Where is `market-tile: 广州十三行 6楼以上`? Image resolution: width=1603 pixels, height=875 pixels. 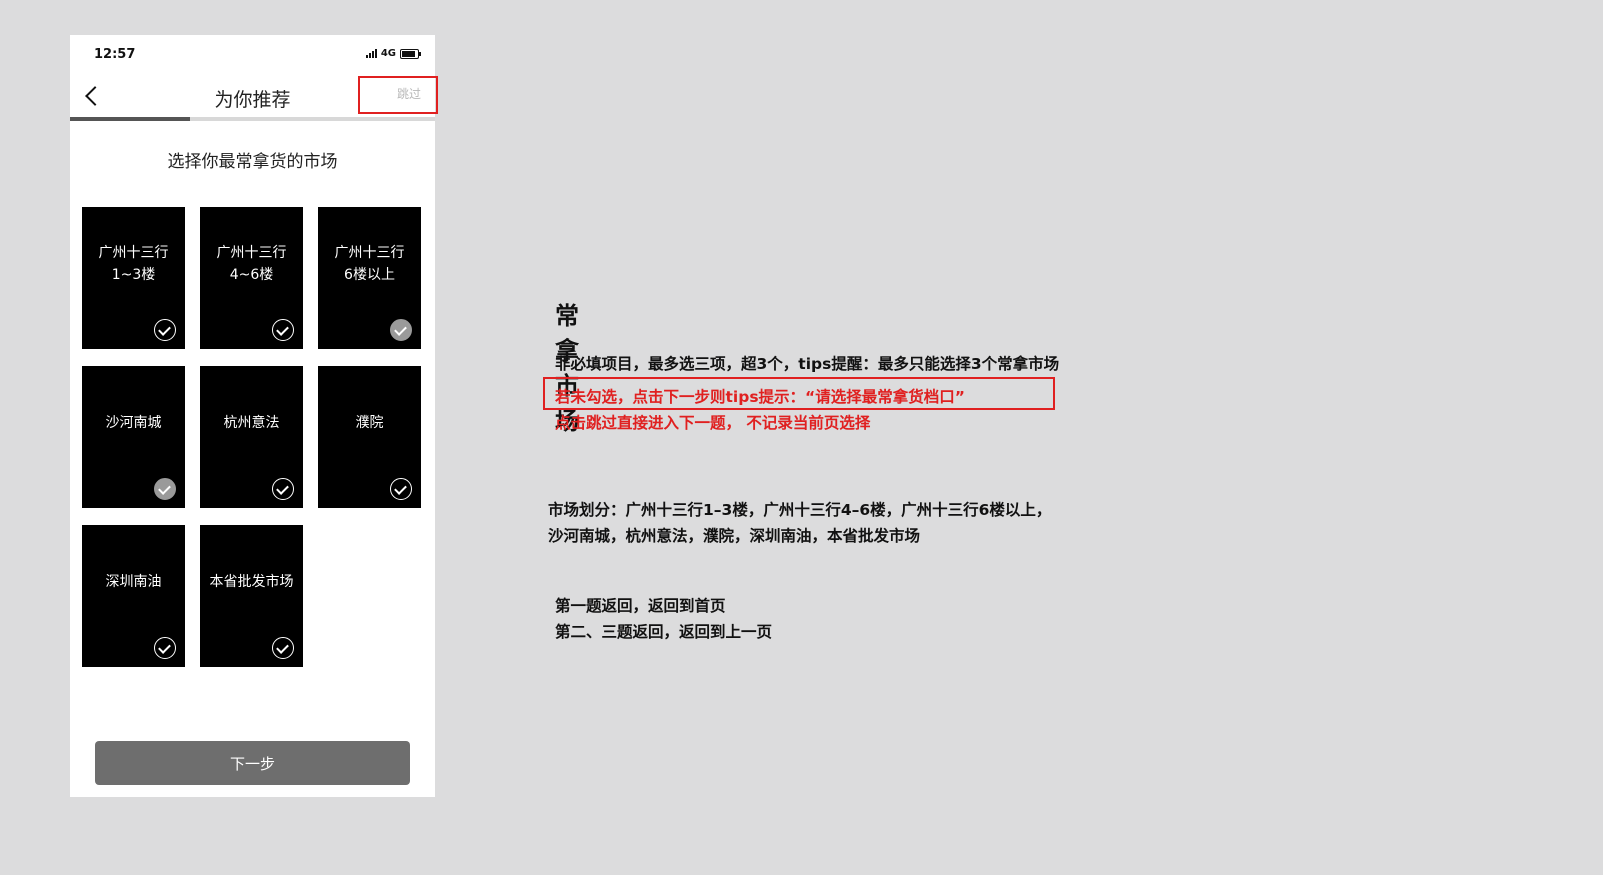 market-tile: 广州十三行 6楼以上 is located at coordinates (369, 278).